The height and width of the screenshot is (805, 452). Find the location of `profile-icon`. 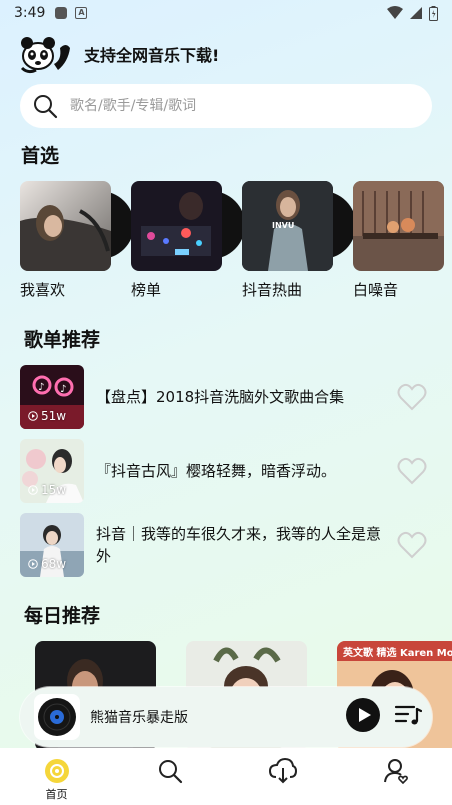

profile-icon is located at coordinates (395, 771).